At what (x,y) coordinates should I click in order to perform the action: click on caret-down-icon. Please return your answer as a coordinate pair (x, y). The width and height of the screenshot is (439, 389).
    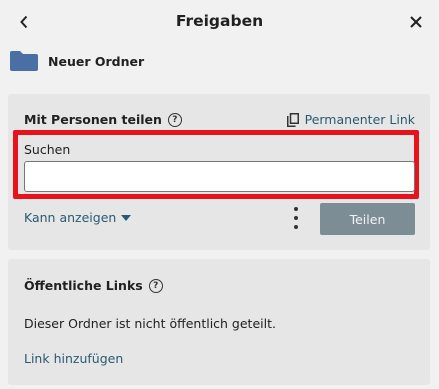
    Looking at the image, I should click on (126, 217).